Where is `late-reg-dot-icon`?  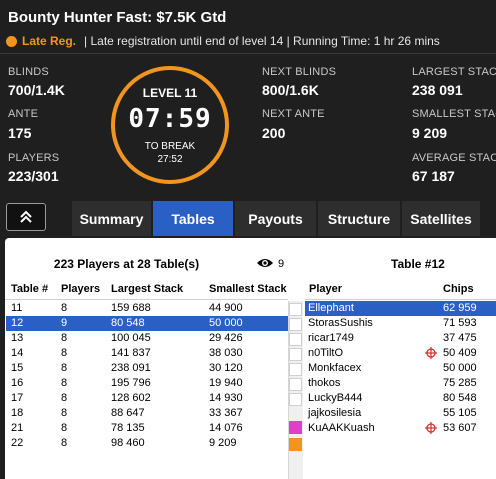 late-reg-dot-icon is located at coordinates (11, 41).